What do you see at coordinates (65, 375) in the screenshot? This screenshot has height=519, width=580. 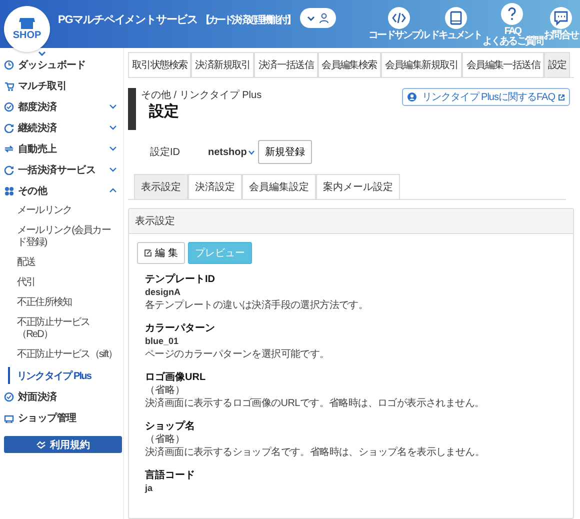 I see `sidebar-subitem: リンクタイプ Plus` at bounding box center [65, 375].